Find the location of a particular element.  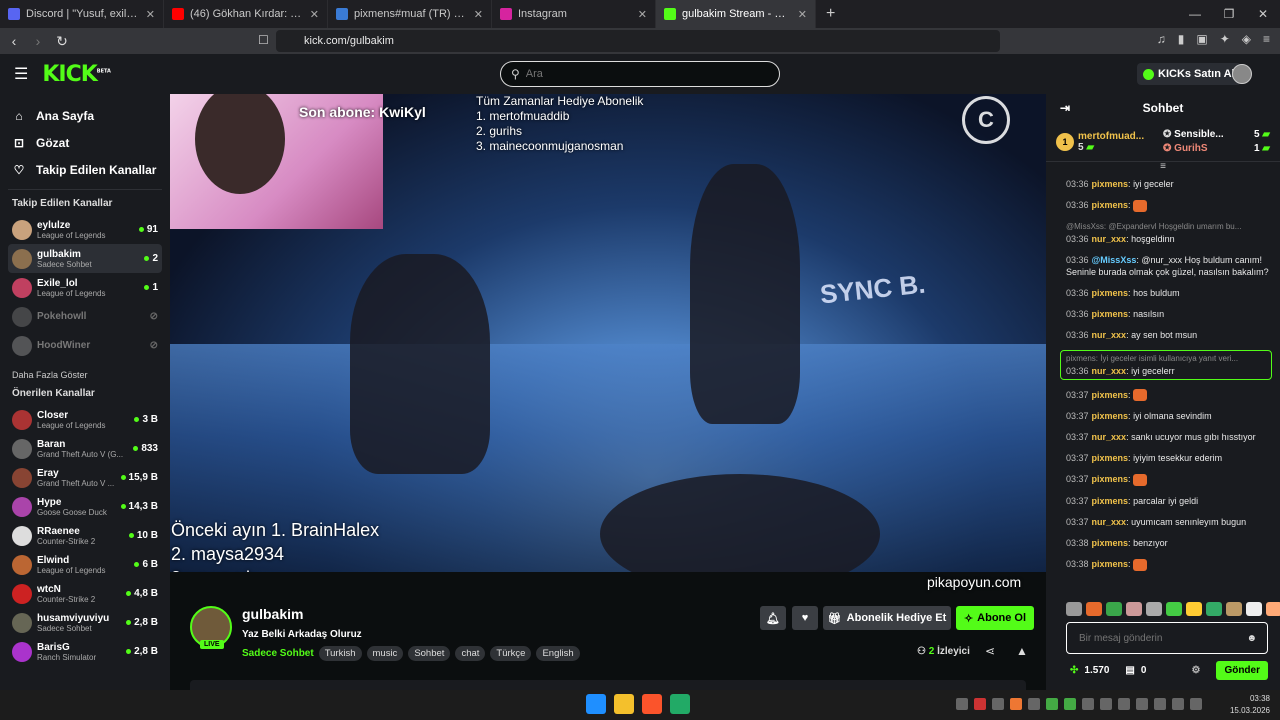

top-gifter-2: ✪ Sensible... 5 ▰ is located at coordinates (1216, 135).